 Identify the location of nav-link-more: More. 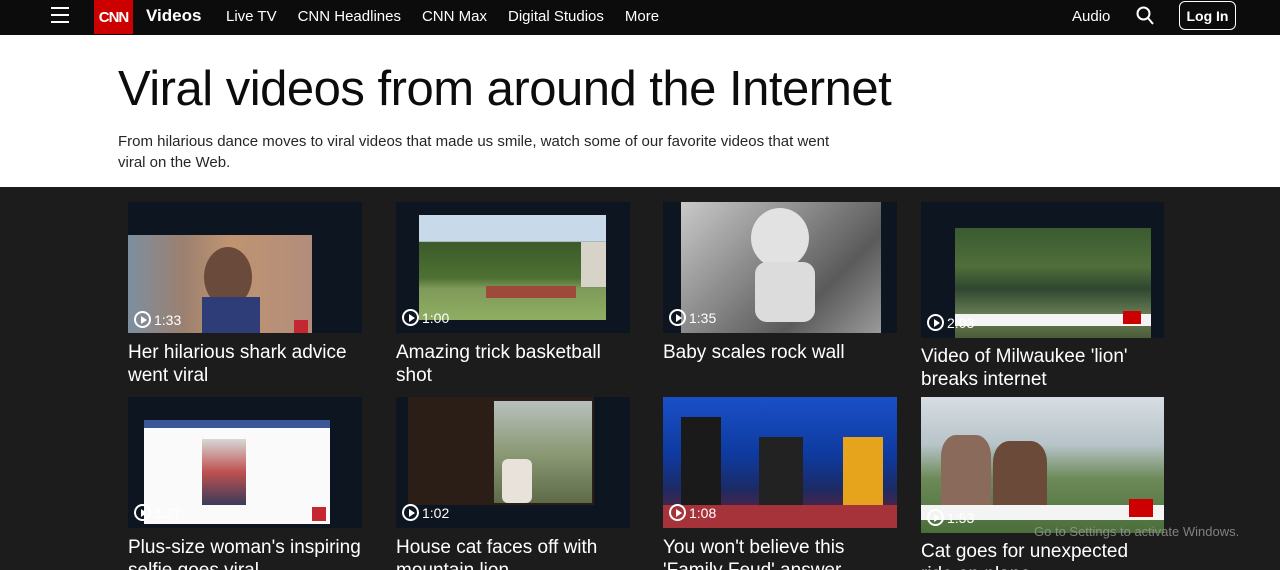
(642, 16).